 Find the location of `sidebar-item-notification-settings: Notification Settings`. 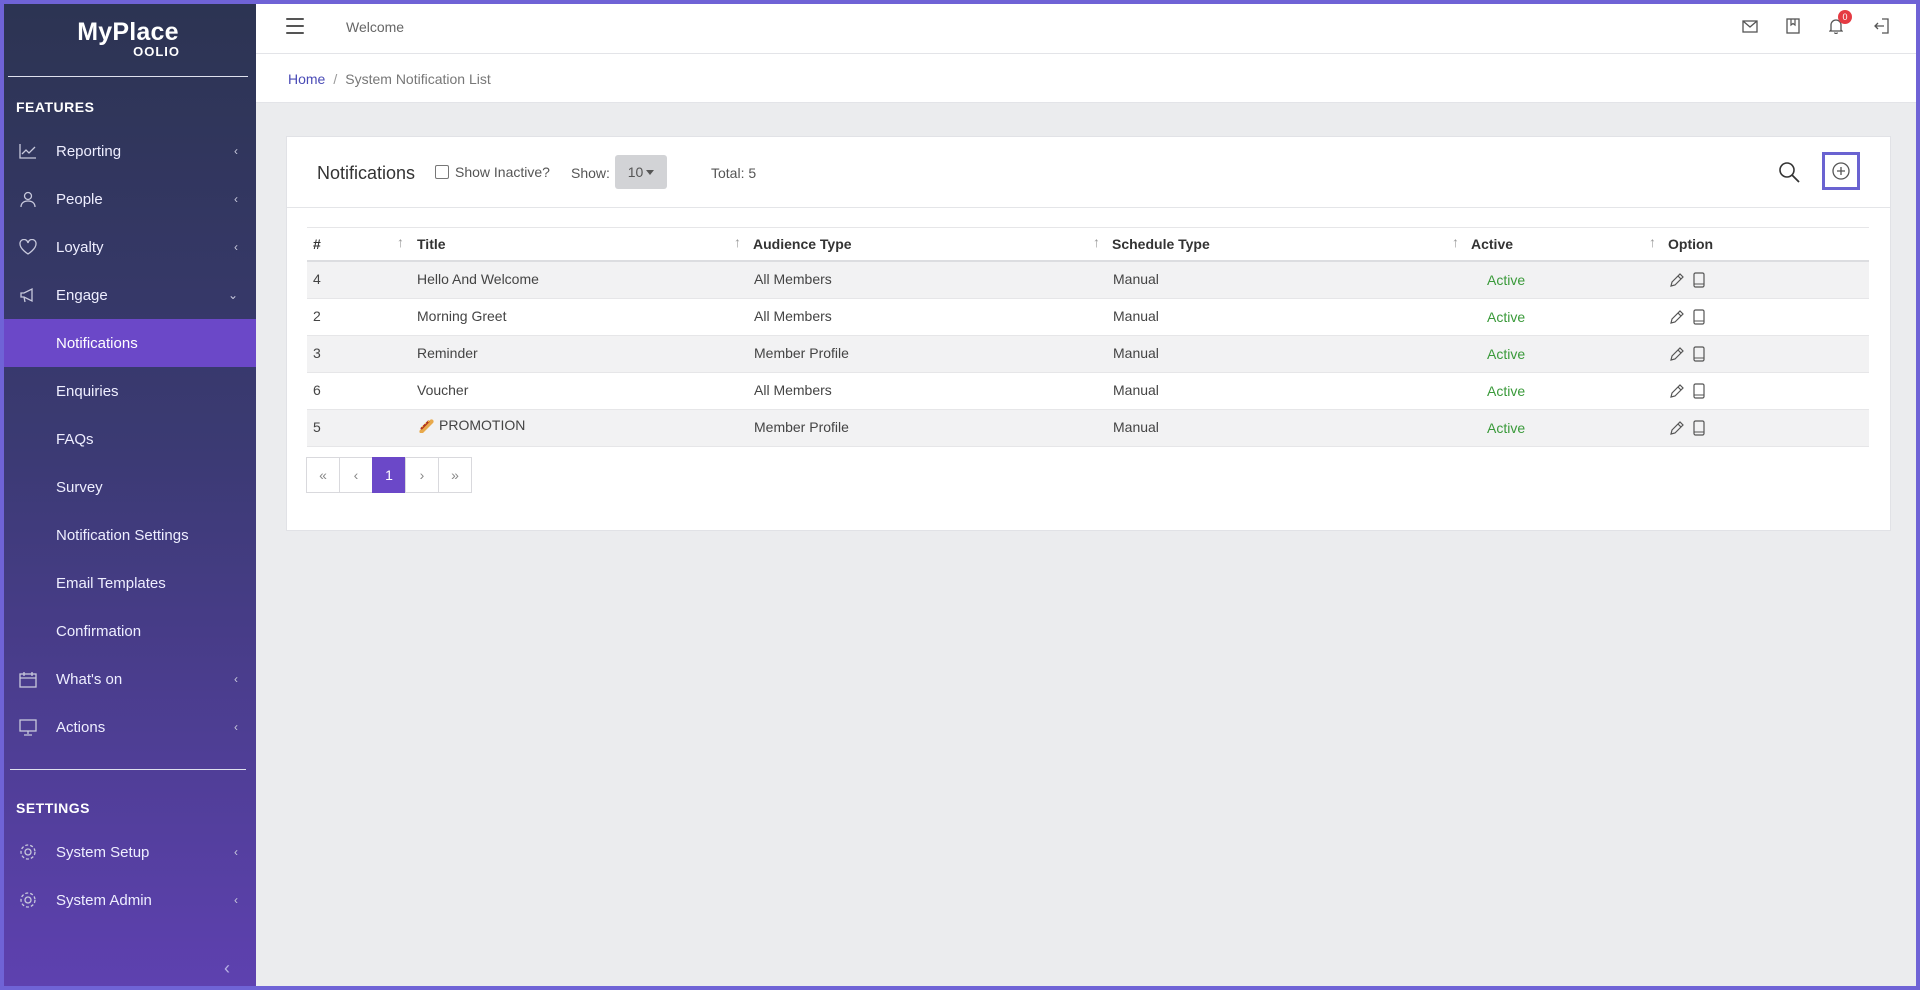

sidebar-item-notification-settings: Notification Settings is located at coordinates (128, 535).